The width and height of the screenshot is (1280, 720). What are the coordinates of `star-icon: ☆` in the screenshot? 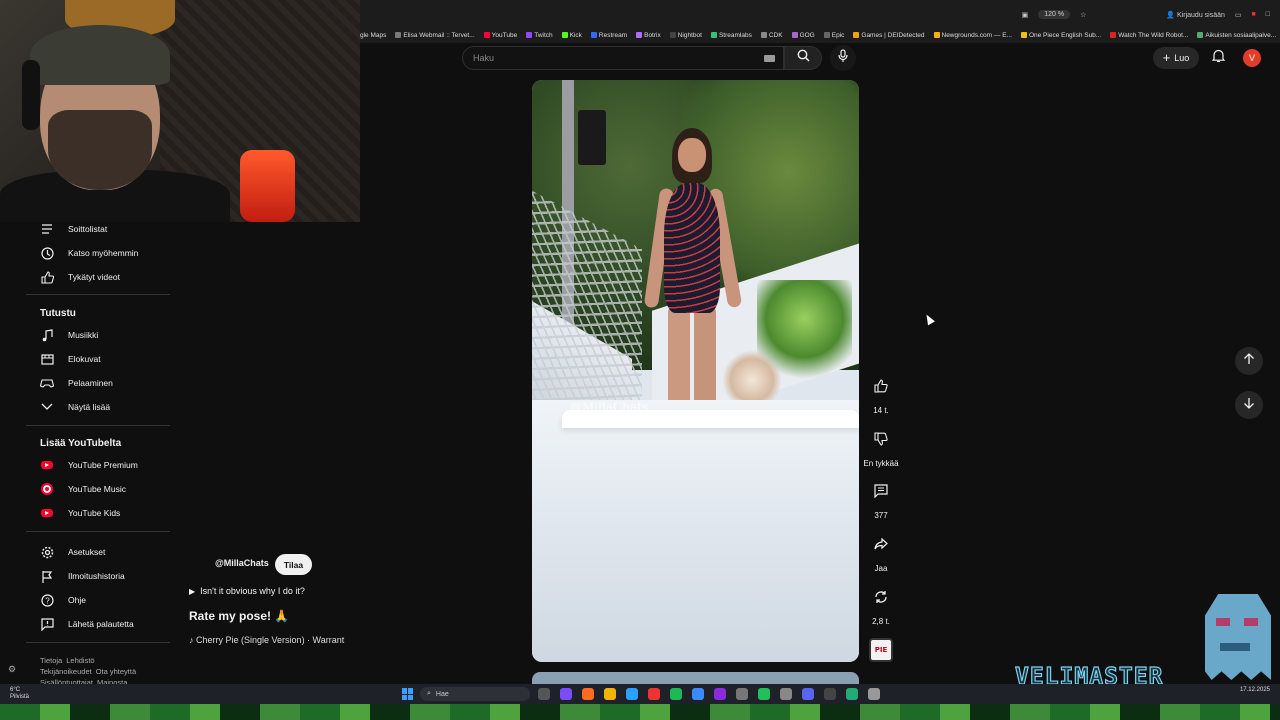 It's located at (1083, 15).